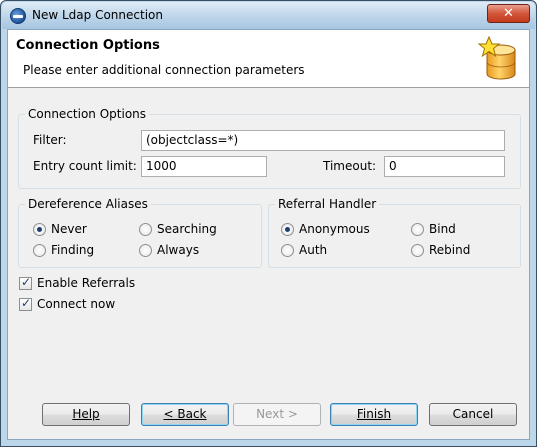  I want to click on finish-button-label: Finish, so click(374, 414).